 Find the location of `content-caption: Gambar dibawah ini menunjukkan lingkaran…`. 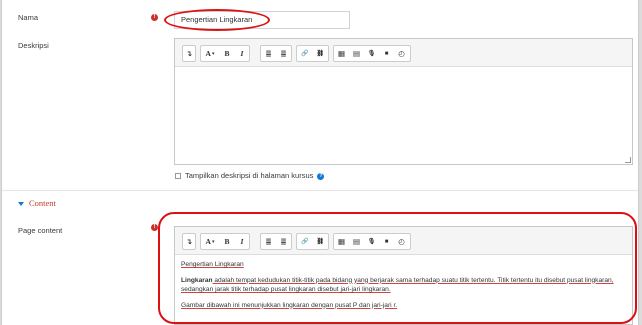

content-caption: Gambar dibawah ini menunjukkan lingkaran… is located at coordinates (289, 305).